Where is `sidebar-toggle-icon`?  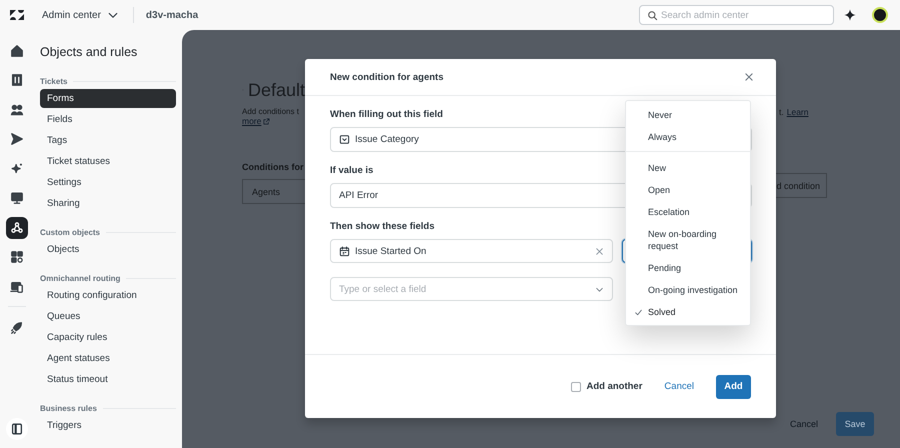
sidebar-toggle-icon is located at coordinates (17, 429).